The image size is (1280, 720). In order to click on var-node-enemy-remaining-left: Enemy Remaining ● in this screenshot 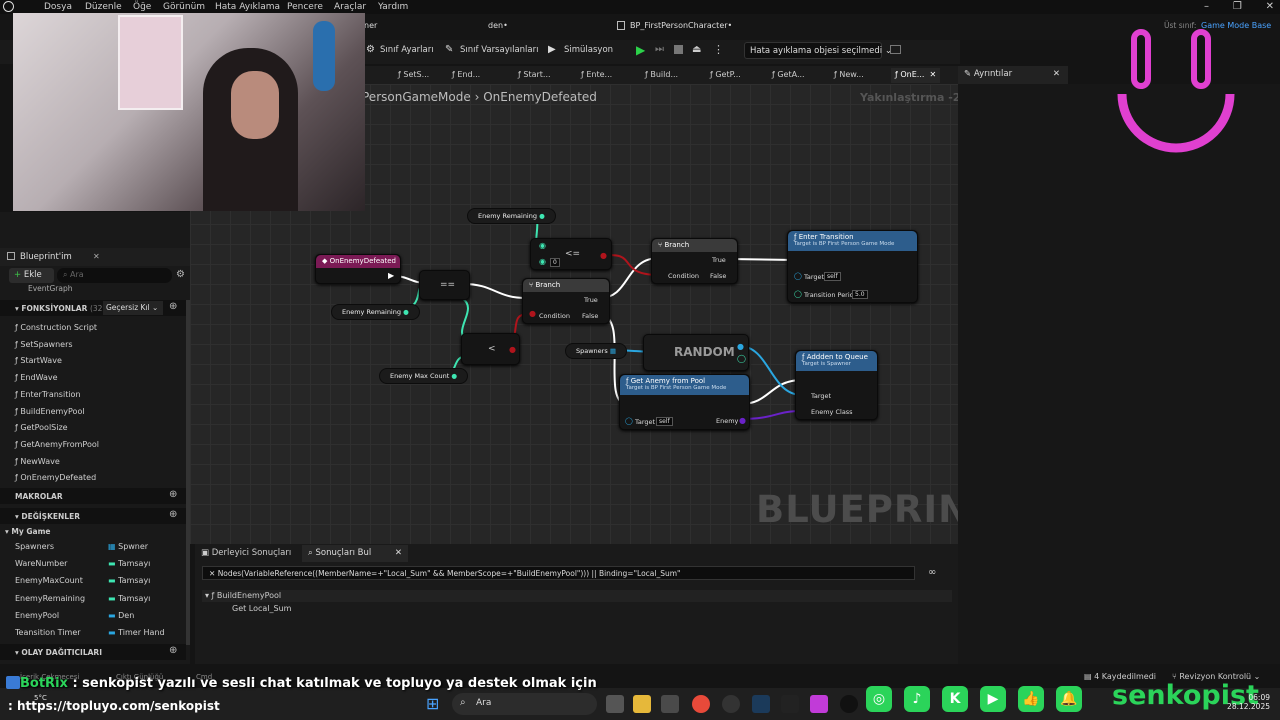, I will do `click(375, 312)`.